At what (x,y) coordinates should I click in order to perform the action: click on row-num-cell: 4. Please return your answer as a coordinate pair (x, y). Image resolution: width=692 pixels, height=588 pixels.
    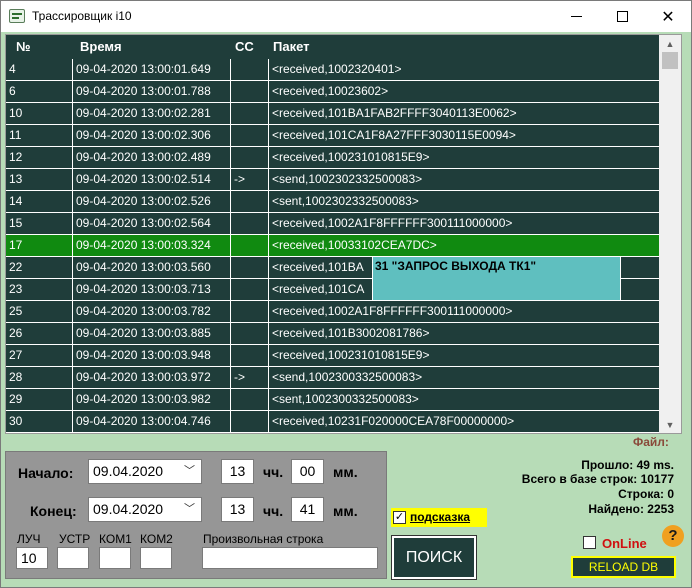
    Looking at the image, I should click on (39, 69).